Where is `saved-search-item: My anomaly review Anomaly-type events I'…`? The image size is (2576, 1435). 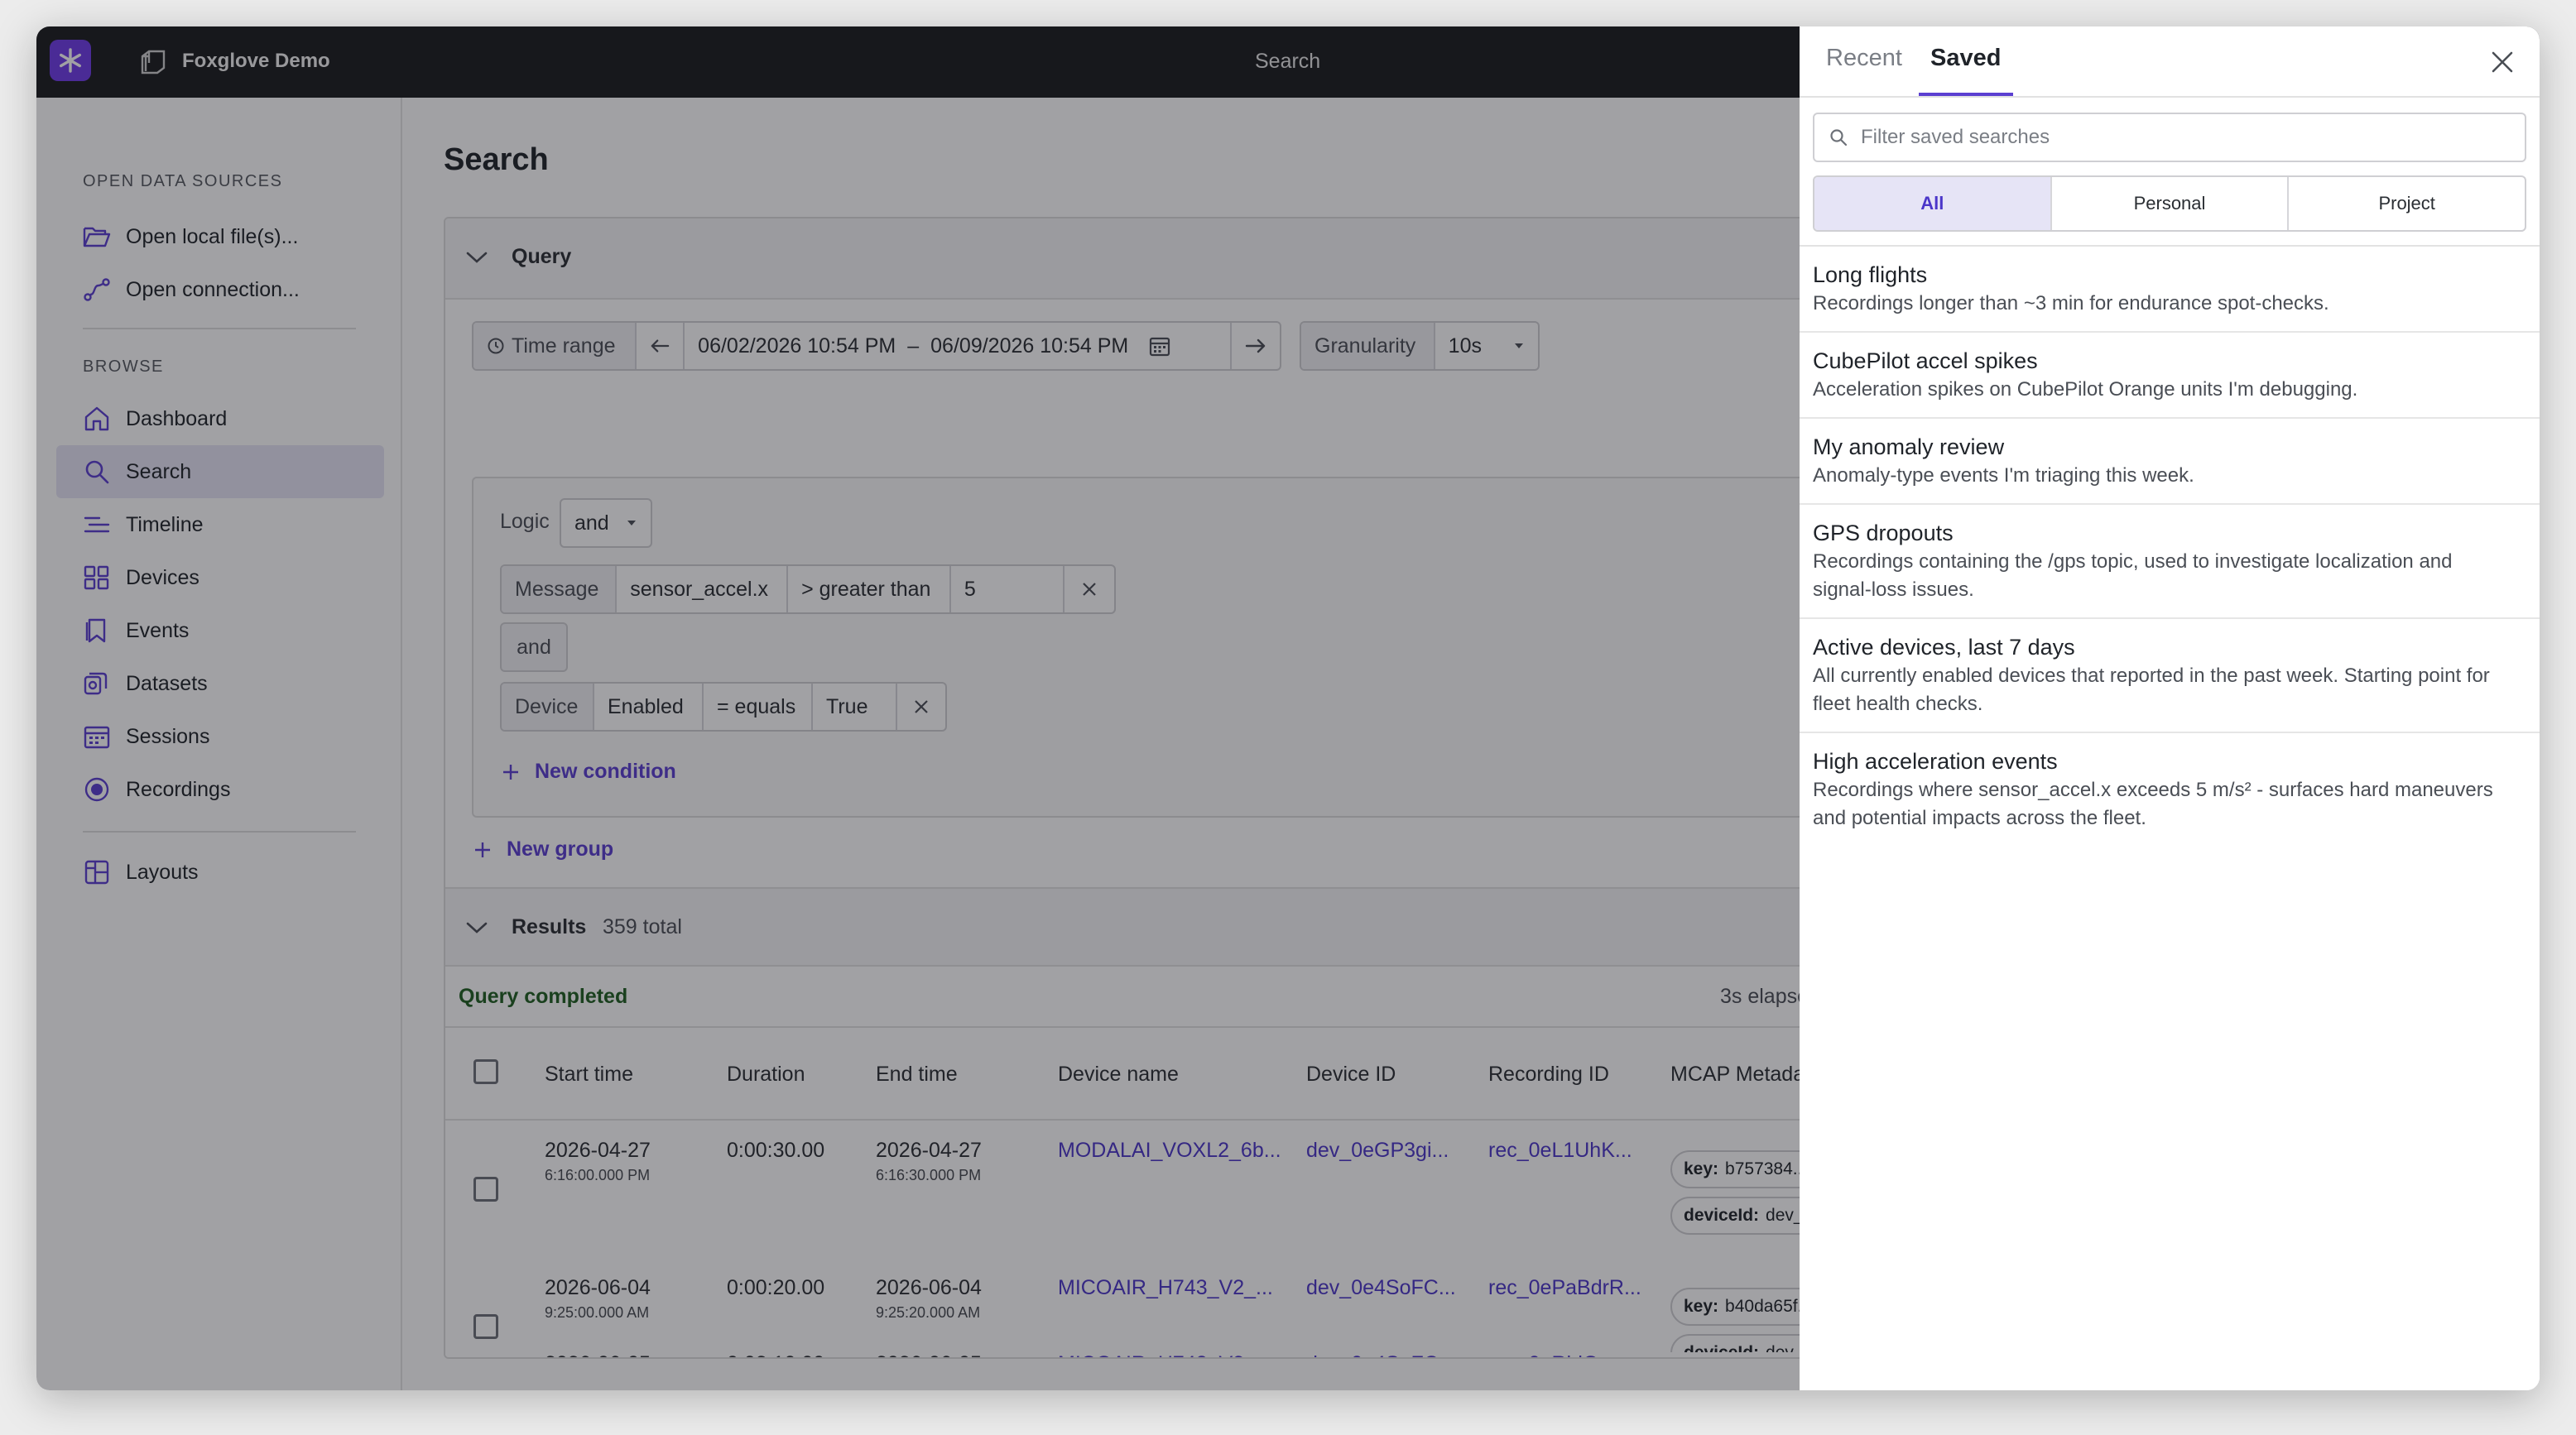
saved-search-item: My anomaly review Anomaly-type events I'… is located at coordinates (2170, 462).